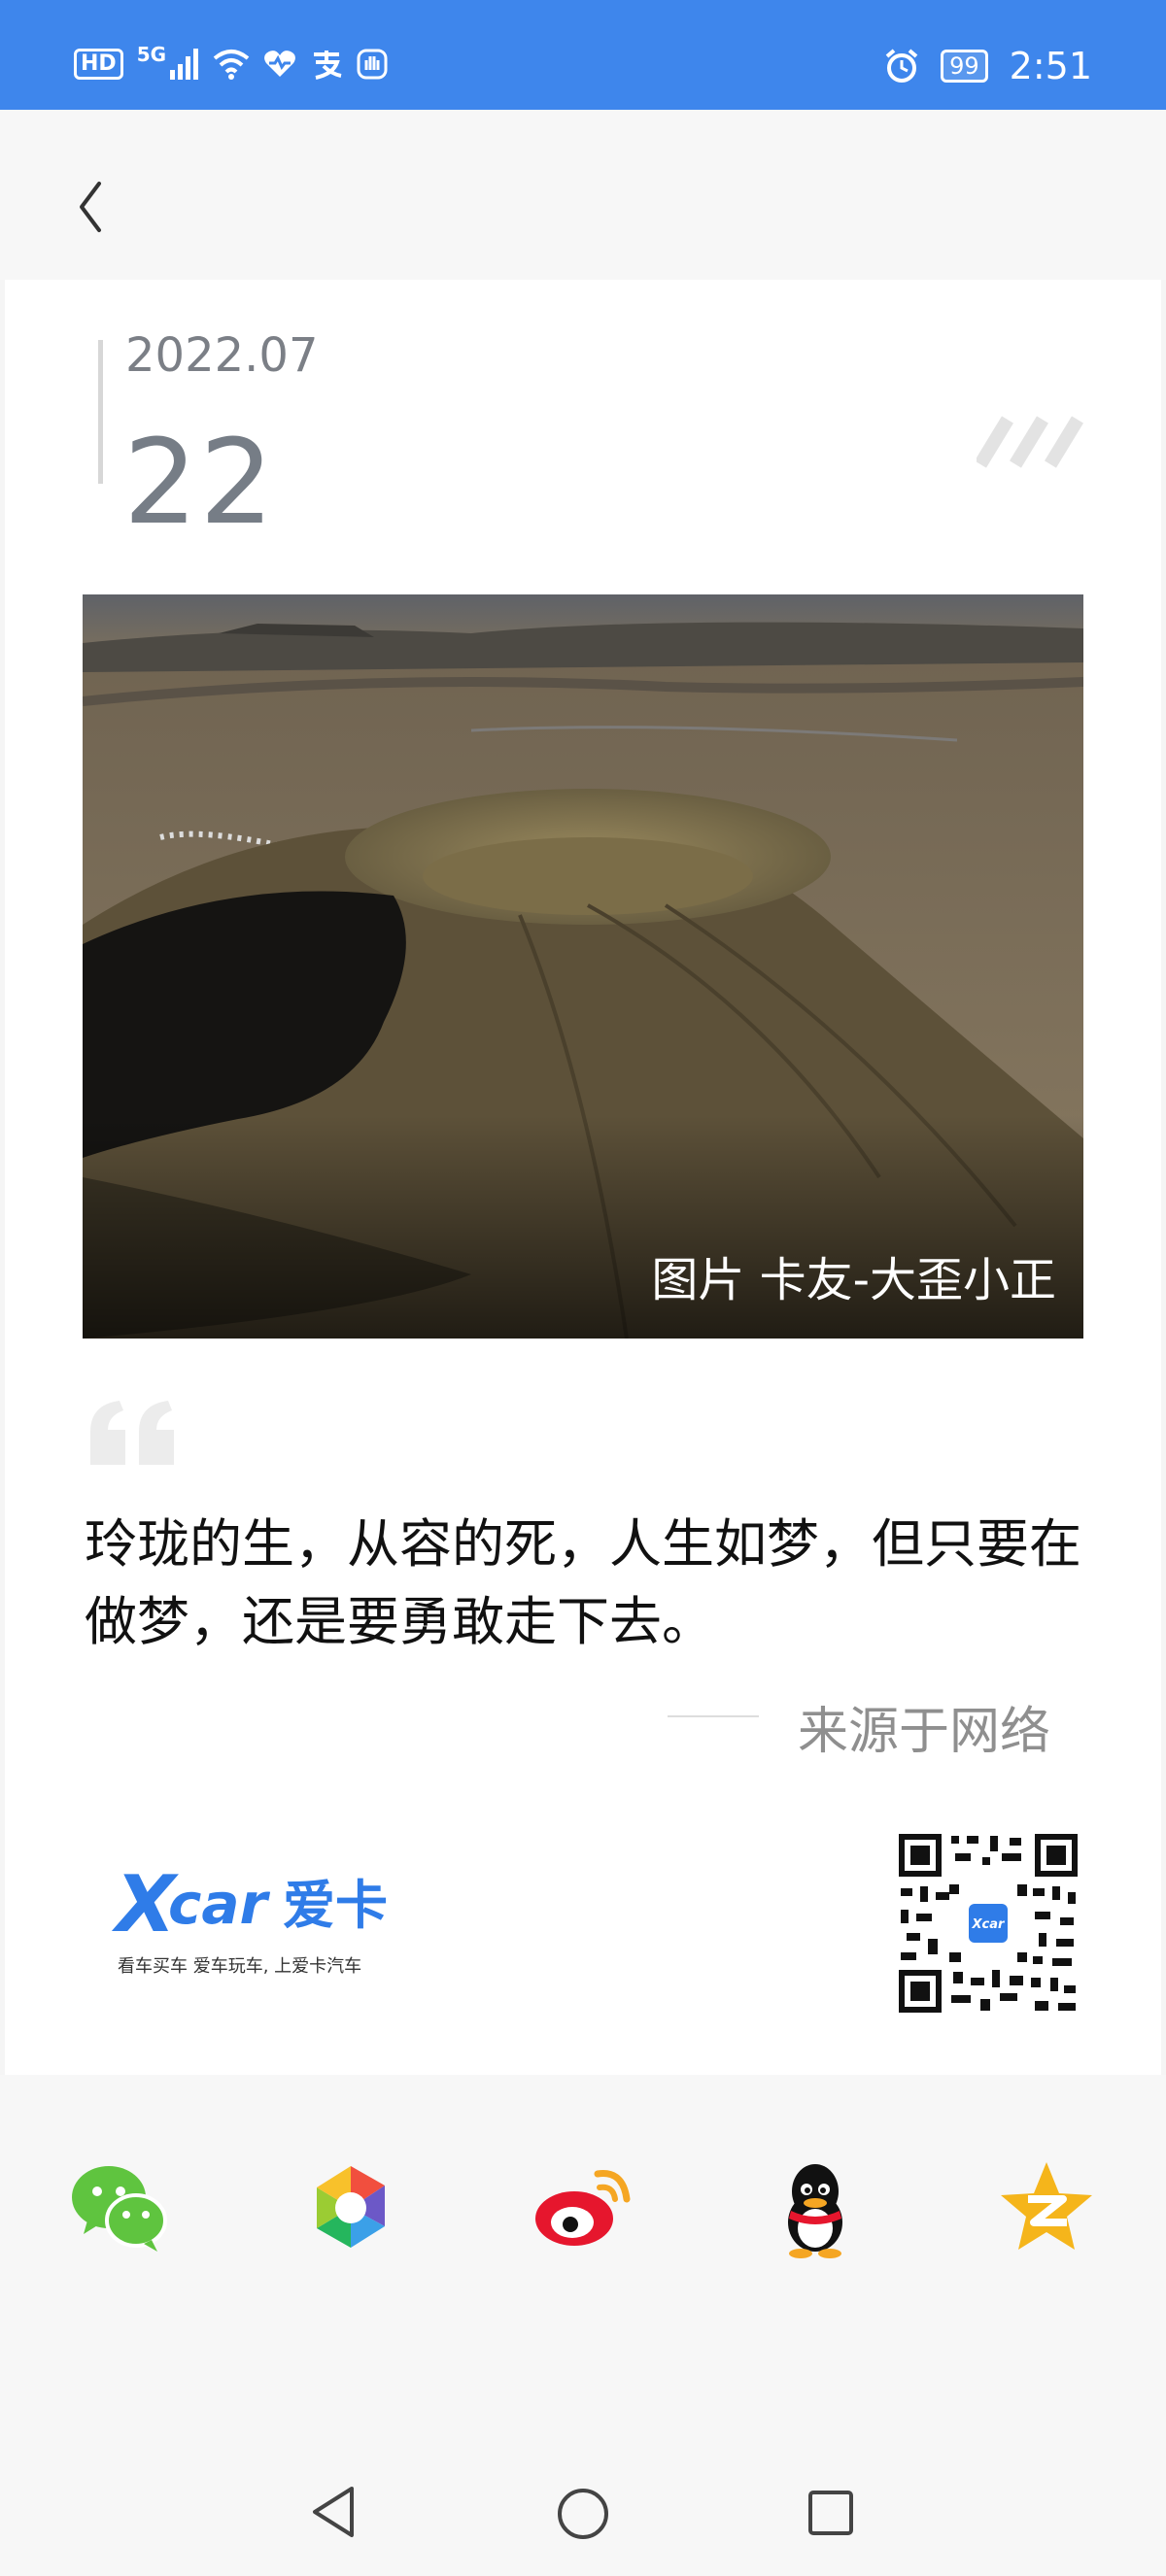  I want to click on nav-home-icon, so click(583, 2514).